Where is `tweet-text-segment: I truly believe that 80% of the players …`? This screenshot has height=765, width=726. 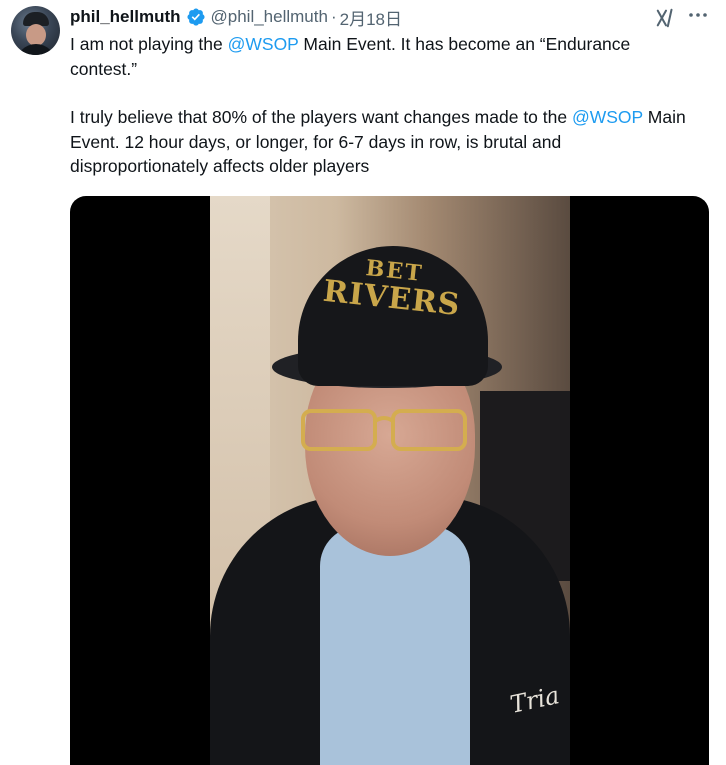
tweet-text-segment: I truly believe that 80% of the players … is located at coordinates (321, 117).